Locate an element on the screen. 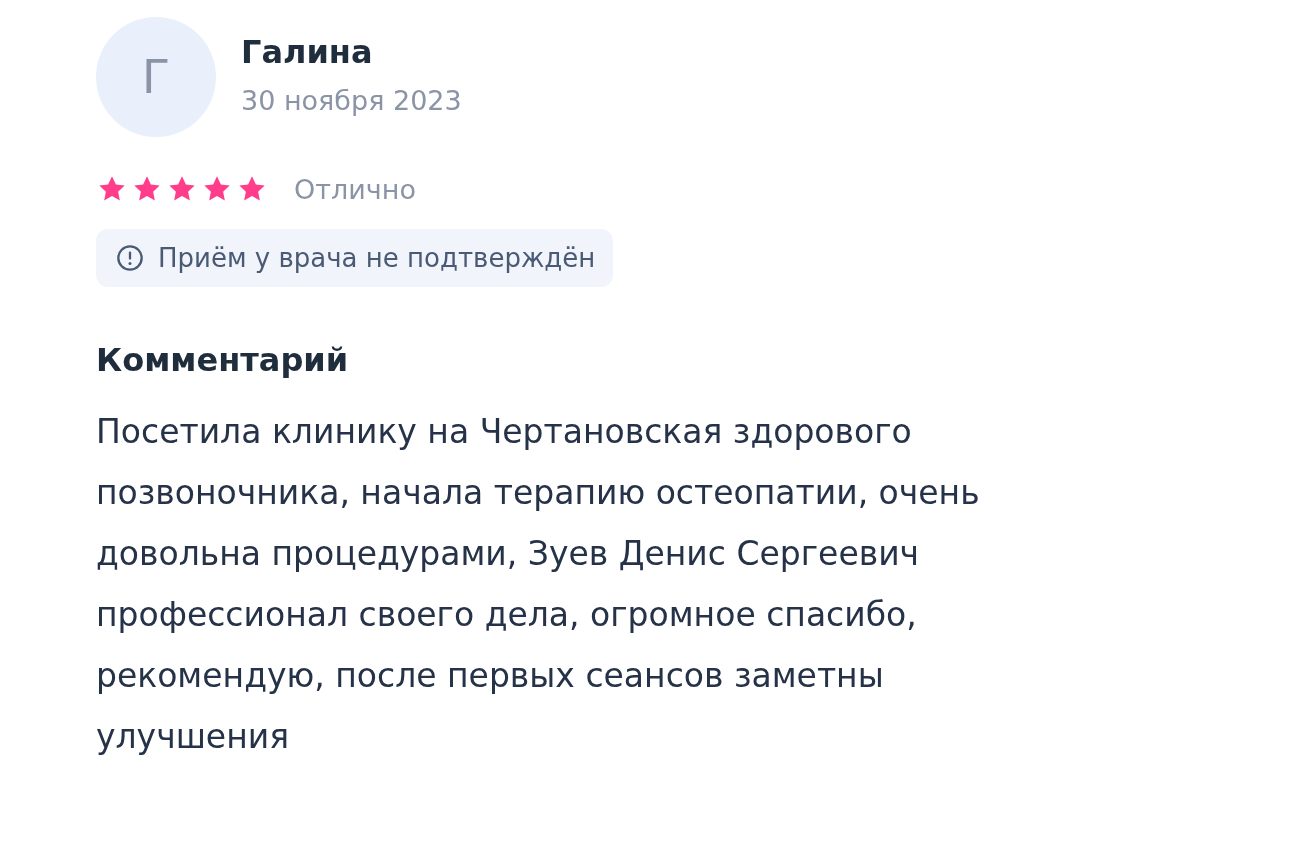 The height and width of the screenshot is (845, 1290). rating-label: Отлично is located at coordinates (355, 189).